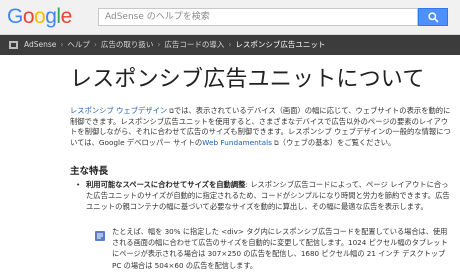 The image size is (460, 274). I want to click on breadcrumb-adsense: AdSense, so click(40, 44).